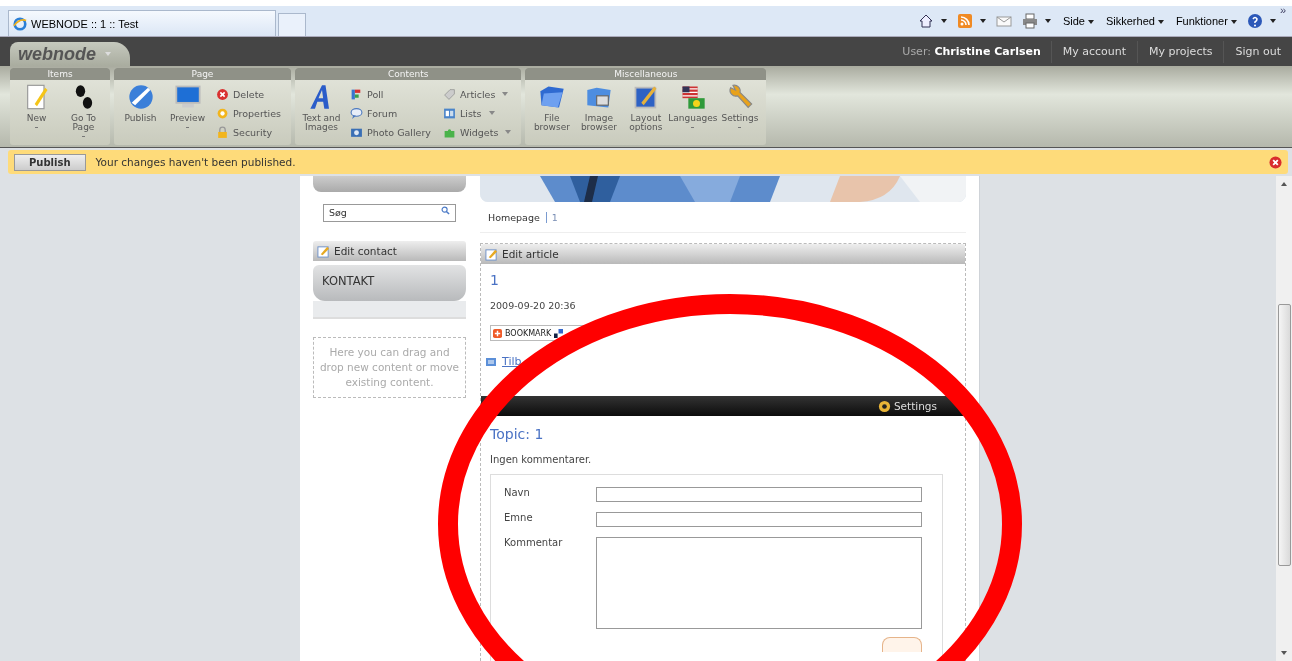 Image resolution: width=1292 pixels, height=661 pixels. What do you see at coordinates (187, 97) in the screenshot?
I see `monitor-icon` at bounding box center [187, 97].